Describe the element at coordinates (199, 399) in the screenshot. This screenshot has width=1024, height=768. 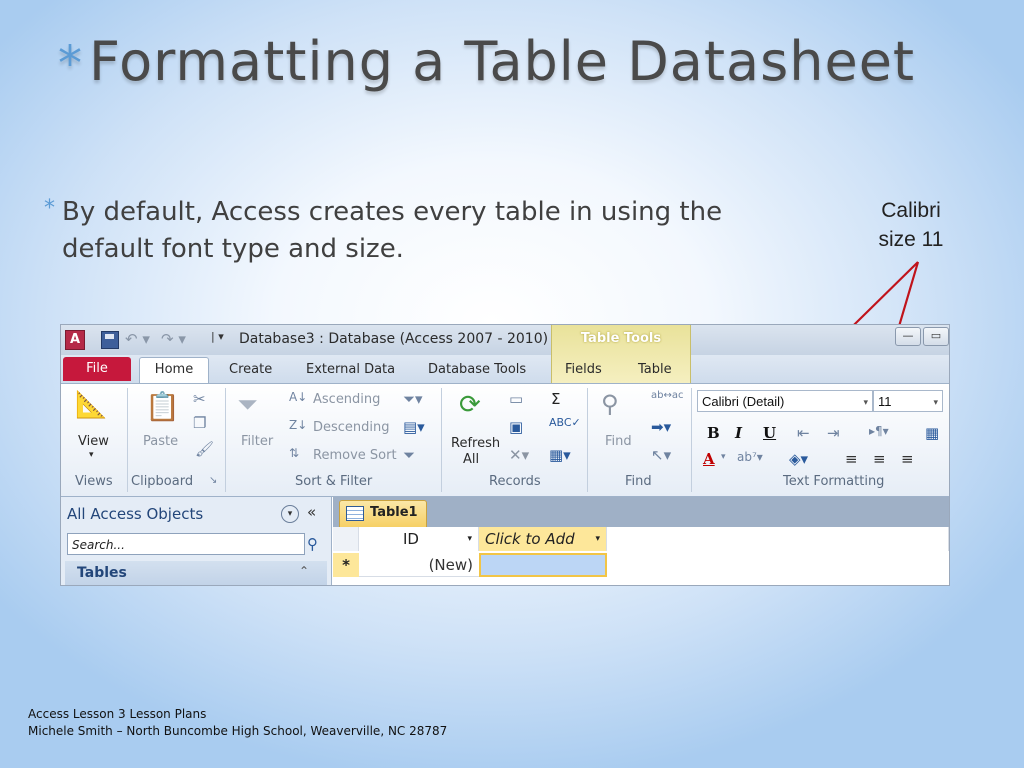
I see `cut-icon: ✂` at that location.